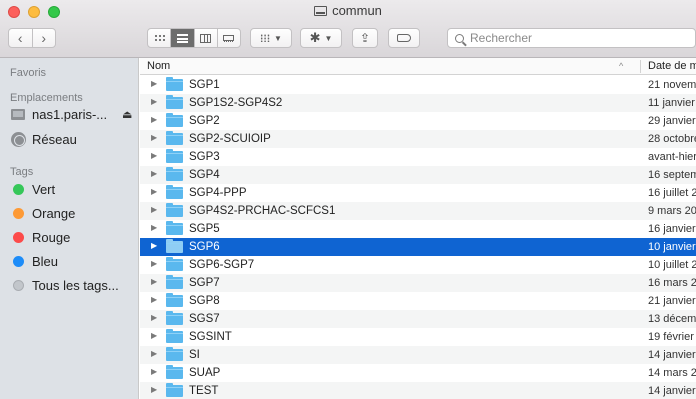 The width and height of the screenshot is (696, 399). I want to click on sidebar-tag-orange: Orange, so click(42, 213).